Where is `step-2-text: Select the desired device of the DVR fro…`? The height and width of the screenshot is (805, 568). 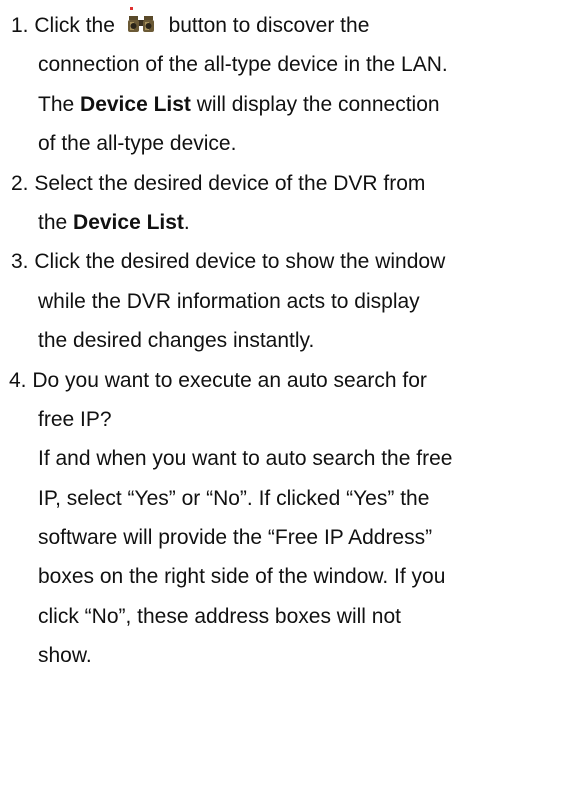 step-2-text: Select the desired device of the DVR fro… is located at coordinates (230, 183).